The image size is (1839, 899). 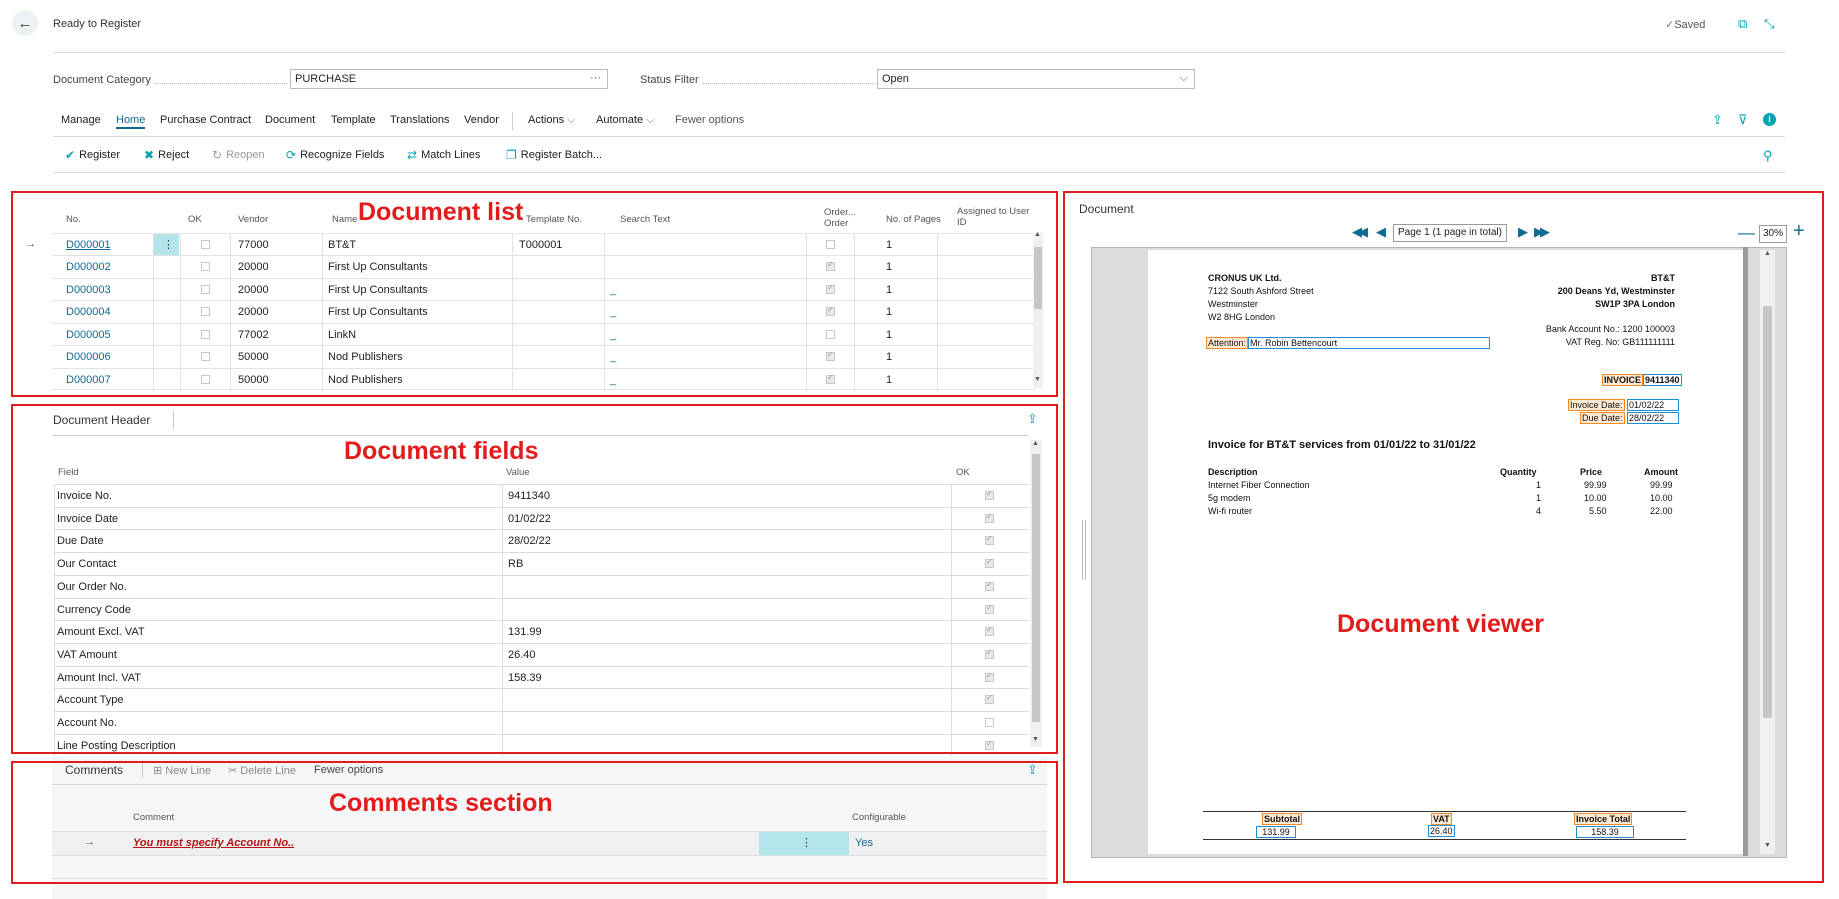 What do you see at coordinates (1769, 119) in the screenshot?
I see `info-icon: i` at bounding box center [1769, 119].